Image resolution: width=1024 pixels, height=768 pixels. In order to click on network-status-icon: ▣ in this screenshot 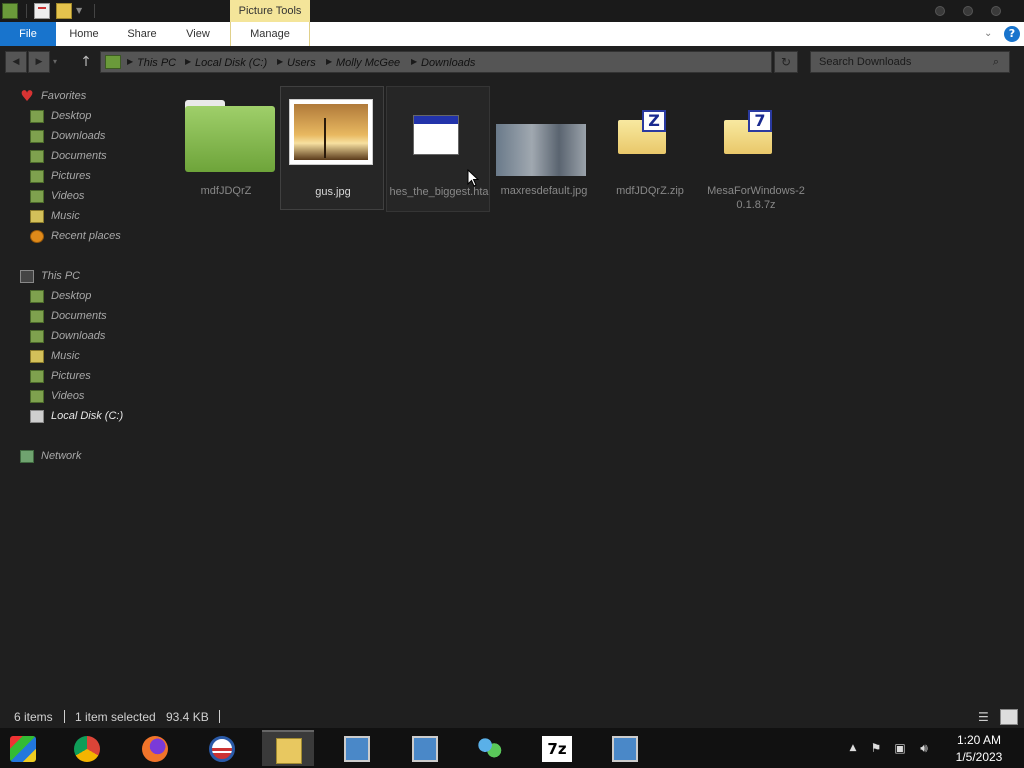, I will do `click(900, 748)`.